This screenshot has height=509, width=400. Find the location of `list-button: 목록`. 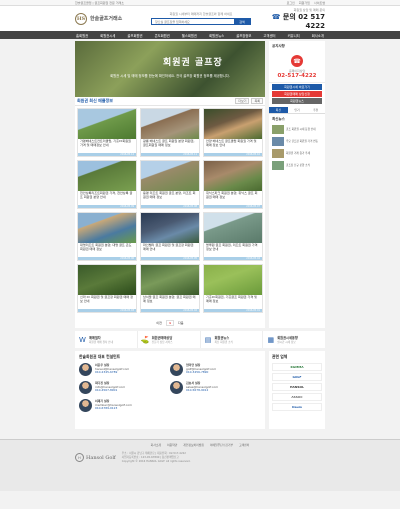

list-button: 목록 is located at coordinates (257, 101).